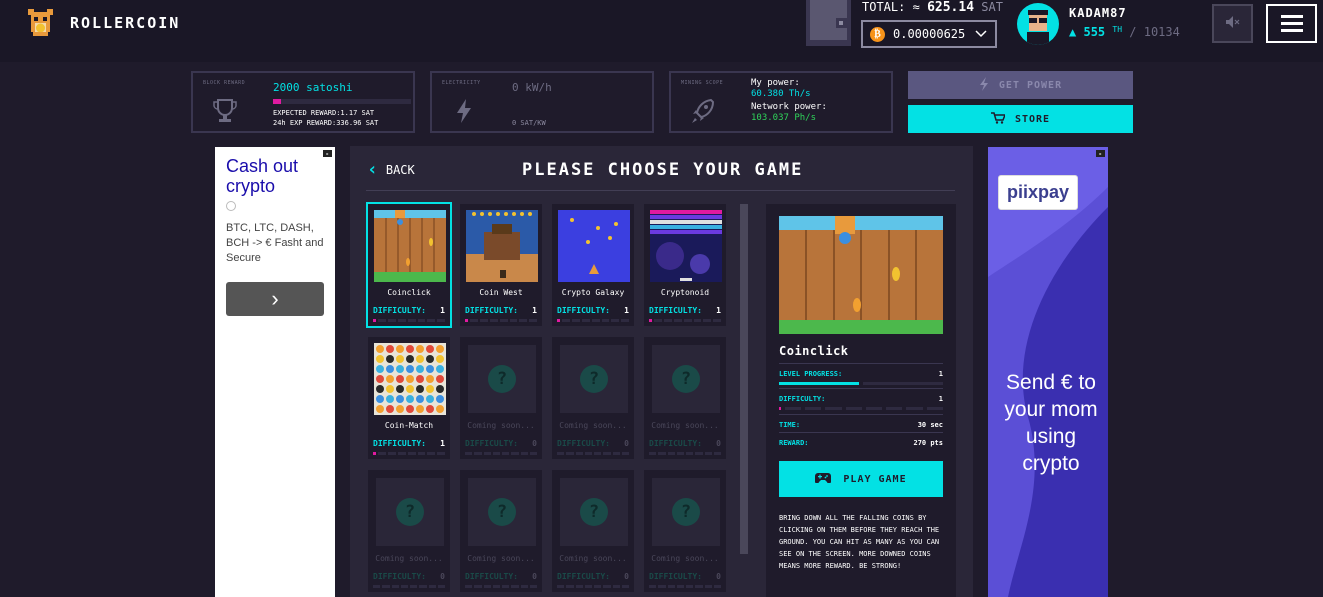  I want to click on level-progress-row: LEVEL PROGRESS: 1, so click(861, 374).